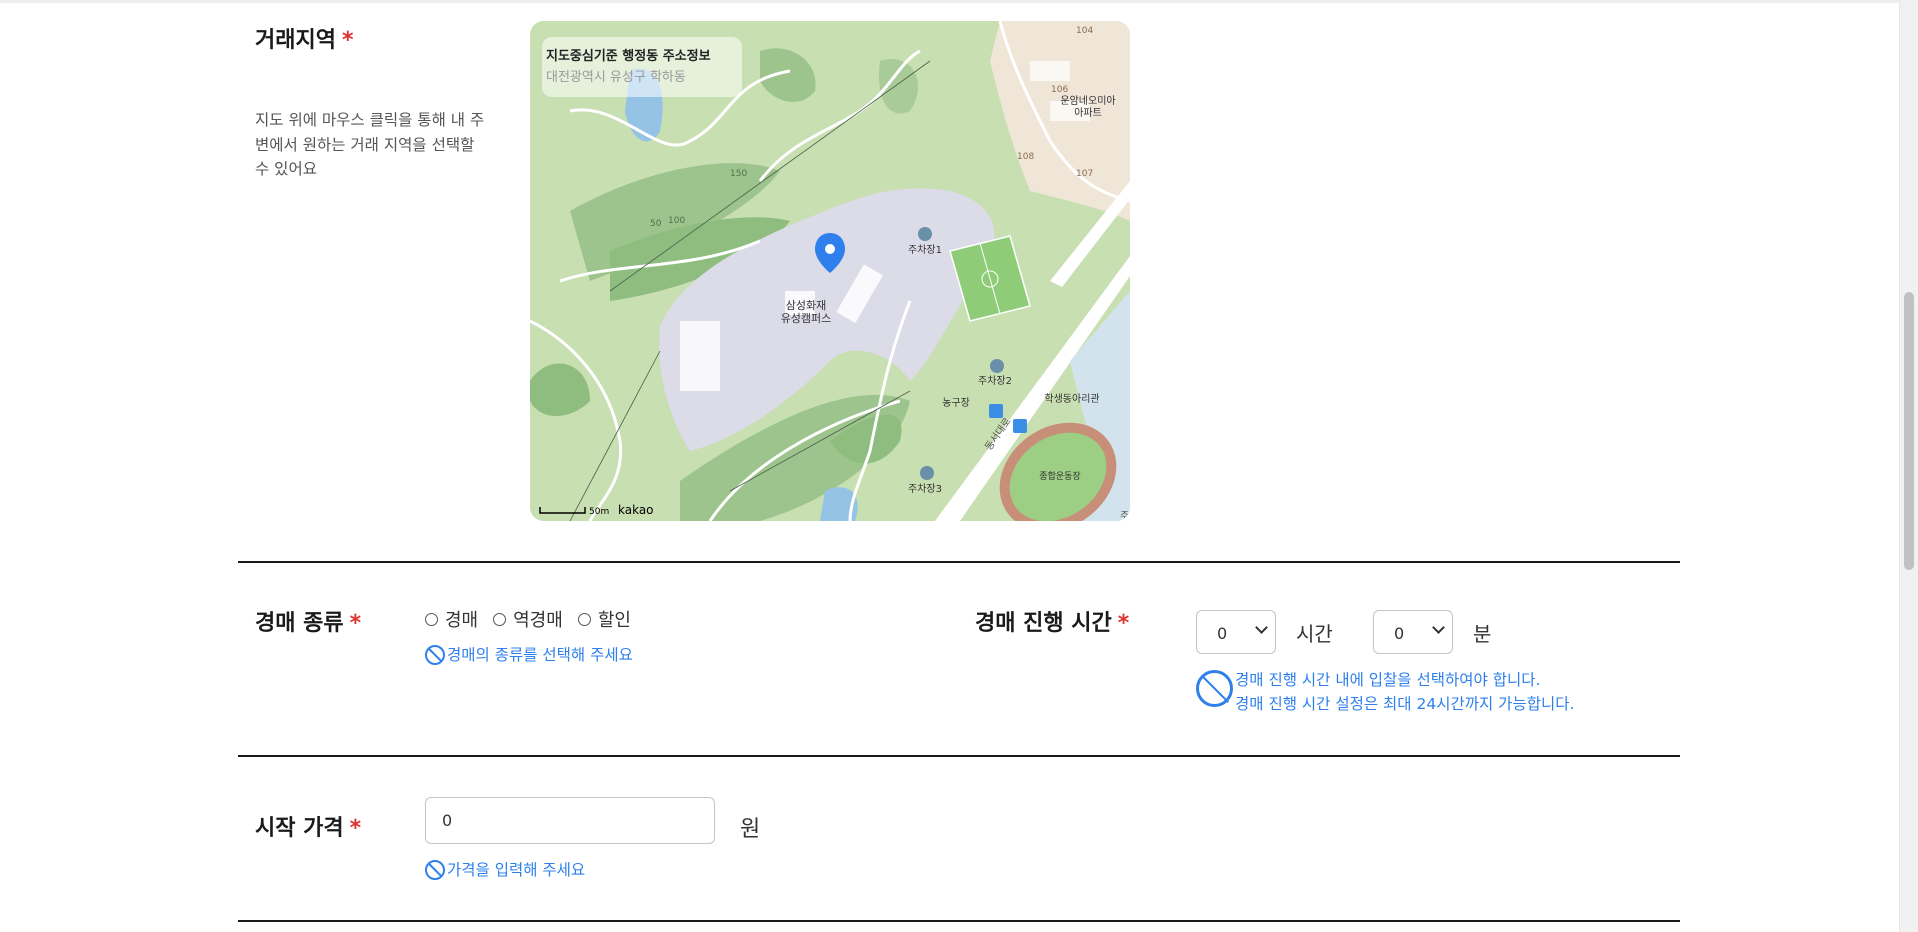  I want to click on radio-label: 할인, so click(614, 620).